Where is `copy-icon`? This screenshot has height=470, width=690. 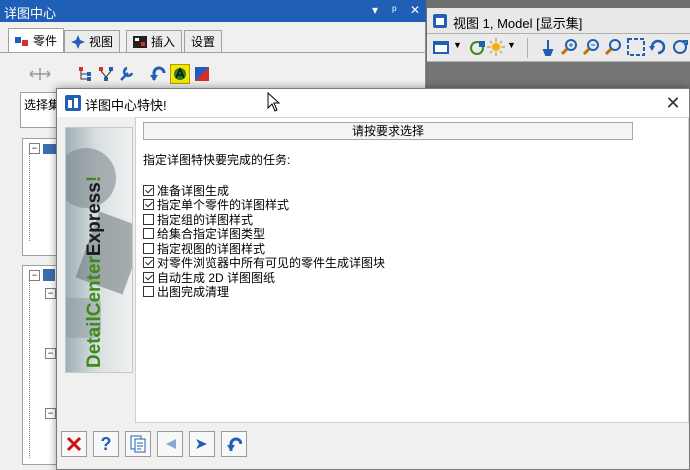
copy-icon is located at coordinates (138, 444).